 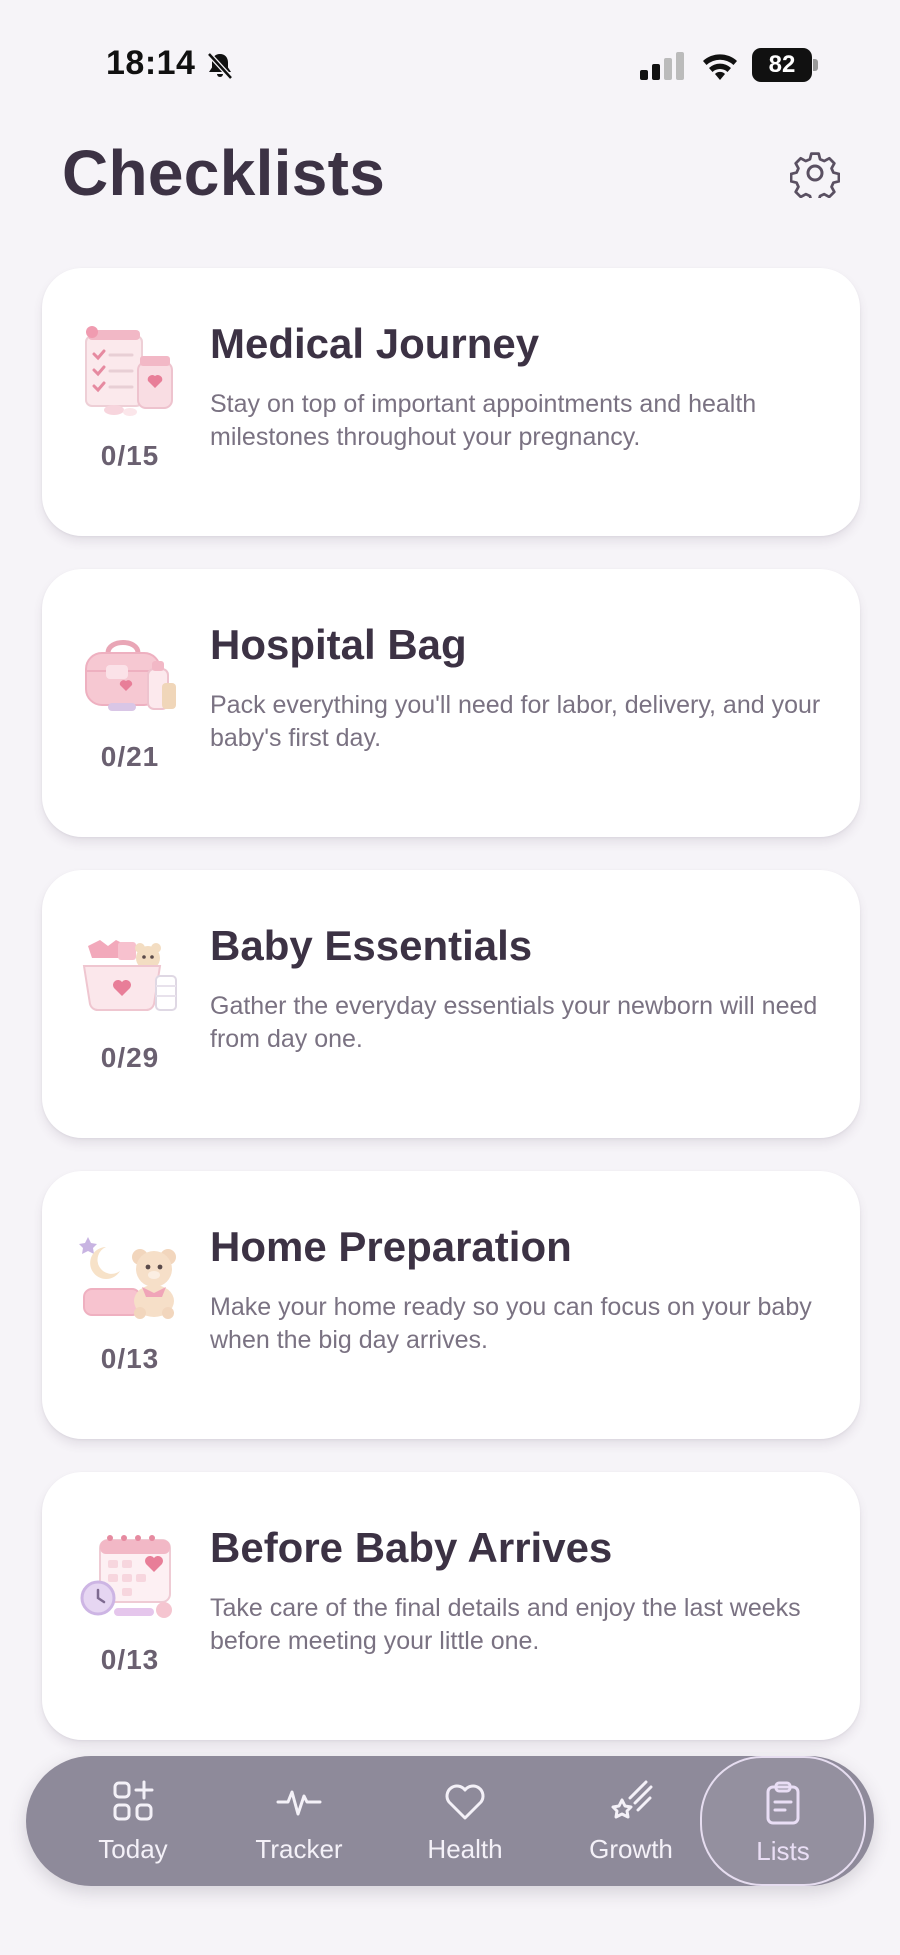 What do you see at coordinates (465, 1821) in the screenshot?
I see `tab-health: Health` at bounding box center [465, 1821].